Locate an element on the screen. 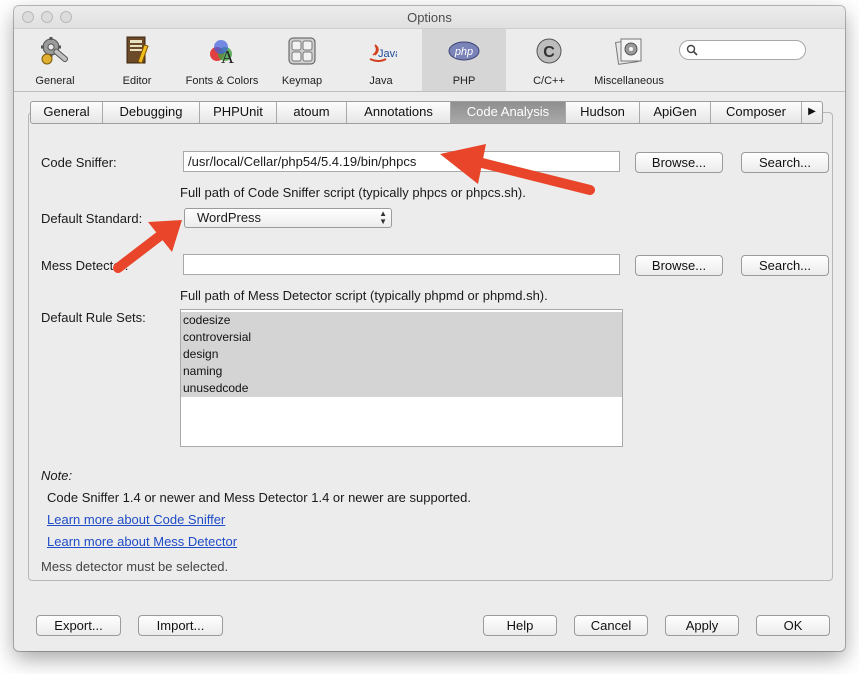 This screenshot has width=859, height=674. triangle-right-icon: ▶ is located at coordinates (812, 111).